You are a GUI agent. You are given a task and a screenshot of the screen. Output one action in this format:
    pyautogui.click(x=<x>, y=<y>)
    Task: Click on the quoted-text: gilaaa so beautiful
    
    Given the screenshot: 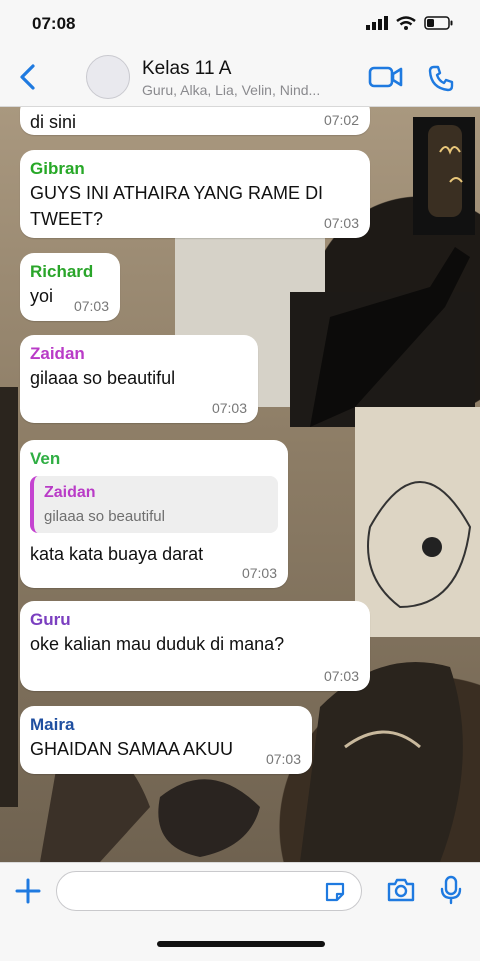 What is the action you would take?
    pyautogui.click(x=104, y=516)
    